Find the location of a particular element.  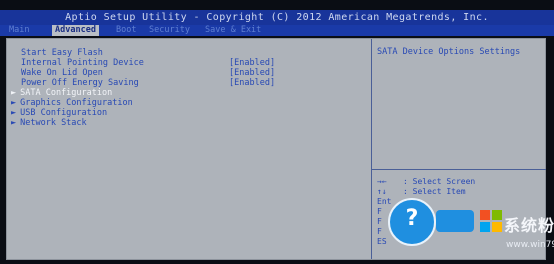

help-divider is located at coordinates (459, 169).